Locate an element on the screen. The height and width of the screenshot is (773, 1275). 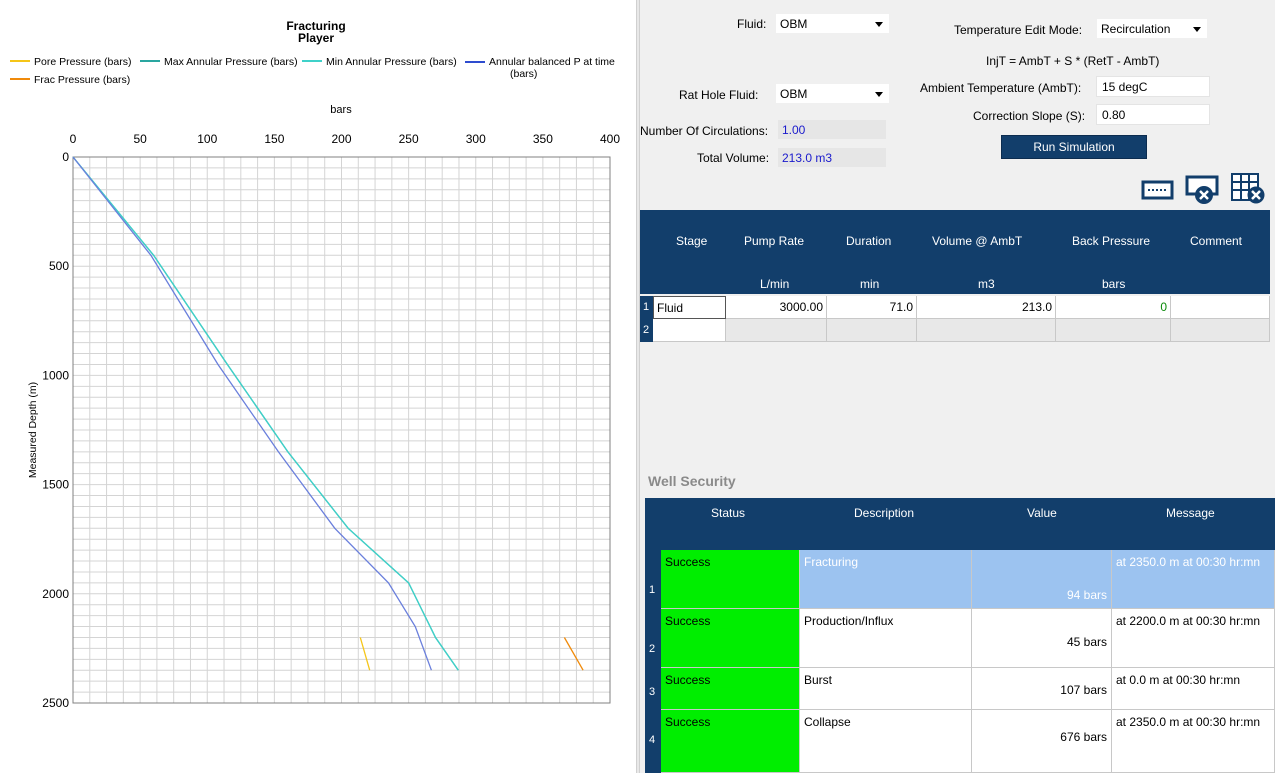
col-stage: Stage is located at coordinates (692, 241).